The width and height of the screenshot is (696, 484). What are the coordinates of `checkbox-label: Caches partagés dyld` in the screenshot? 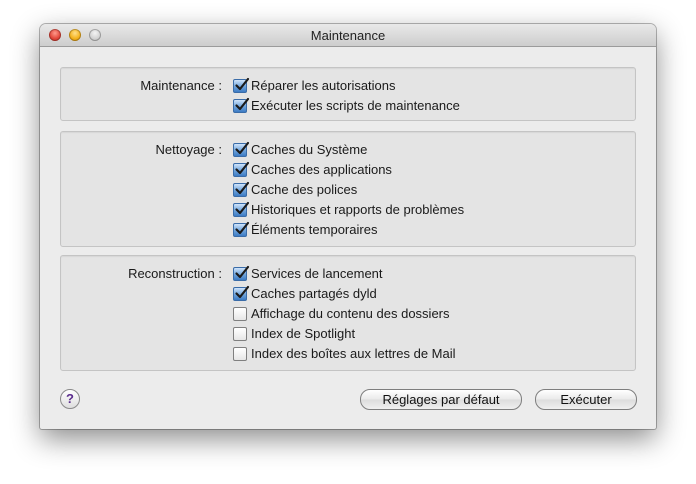 It's located at (314, 293).